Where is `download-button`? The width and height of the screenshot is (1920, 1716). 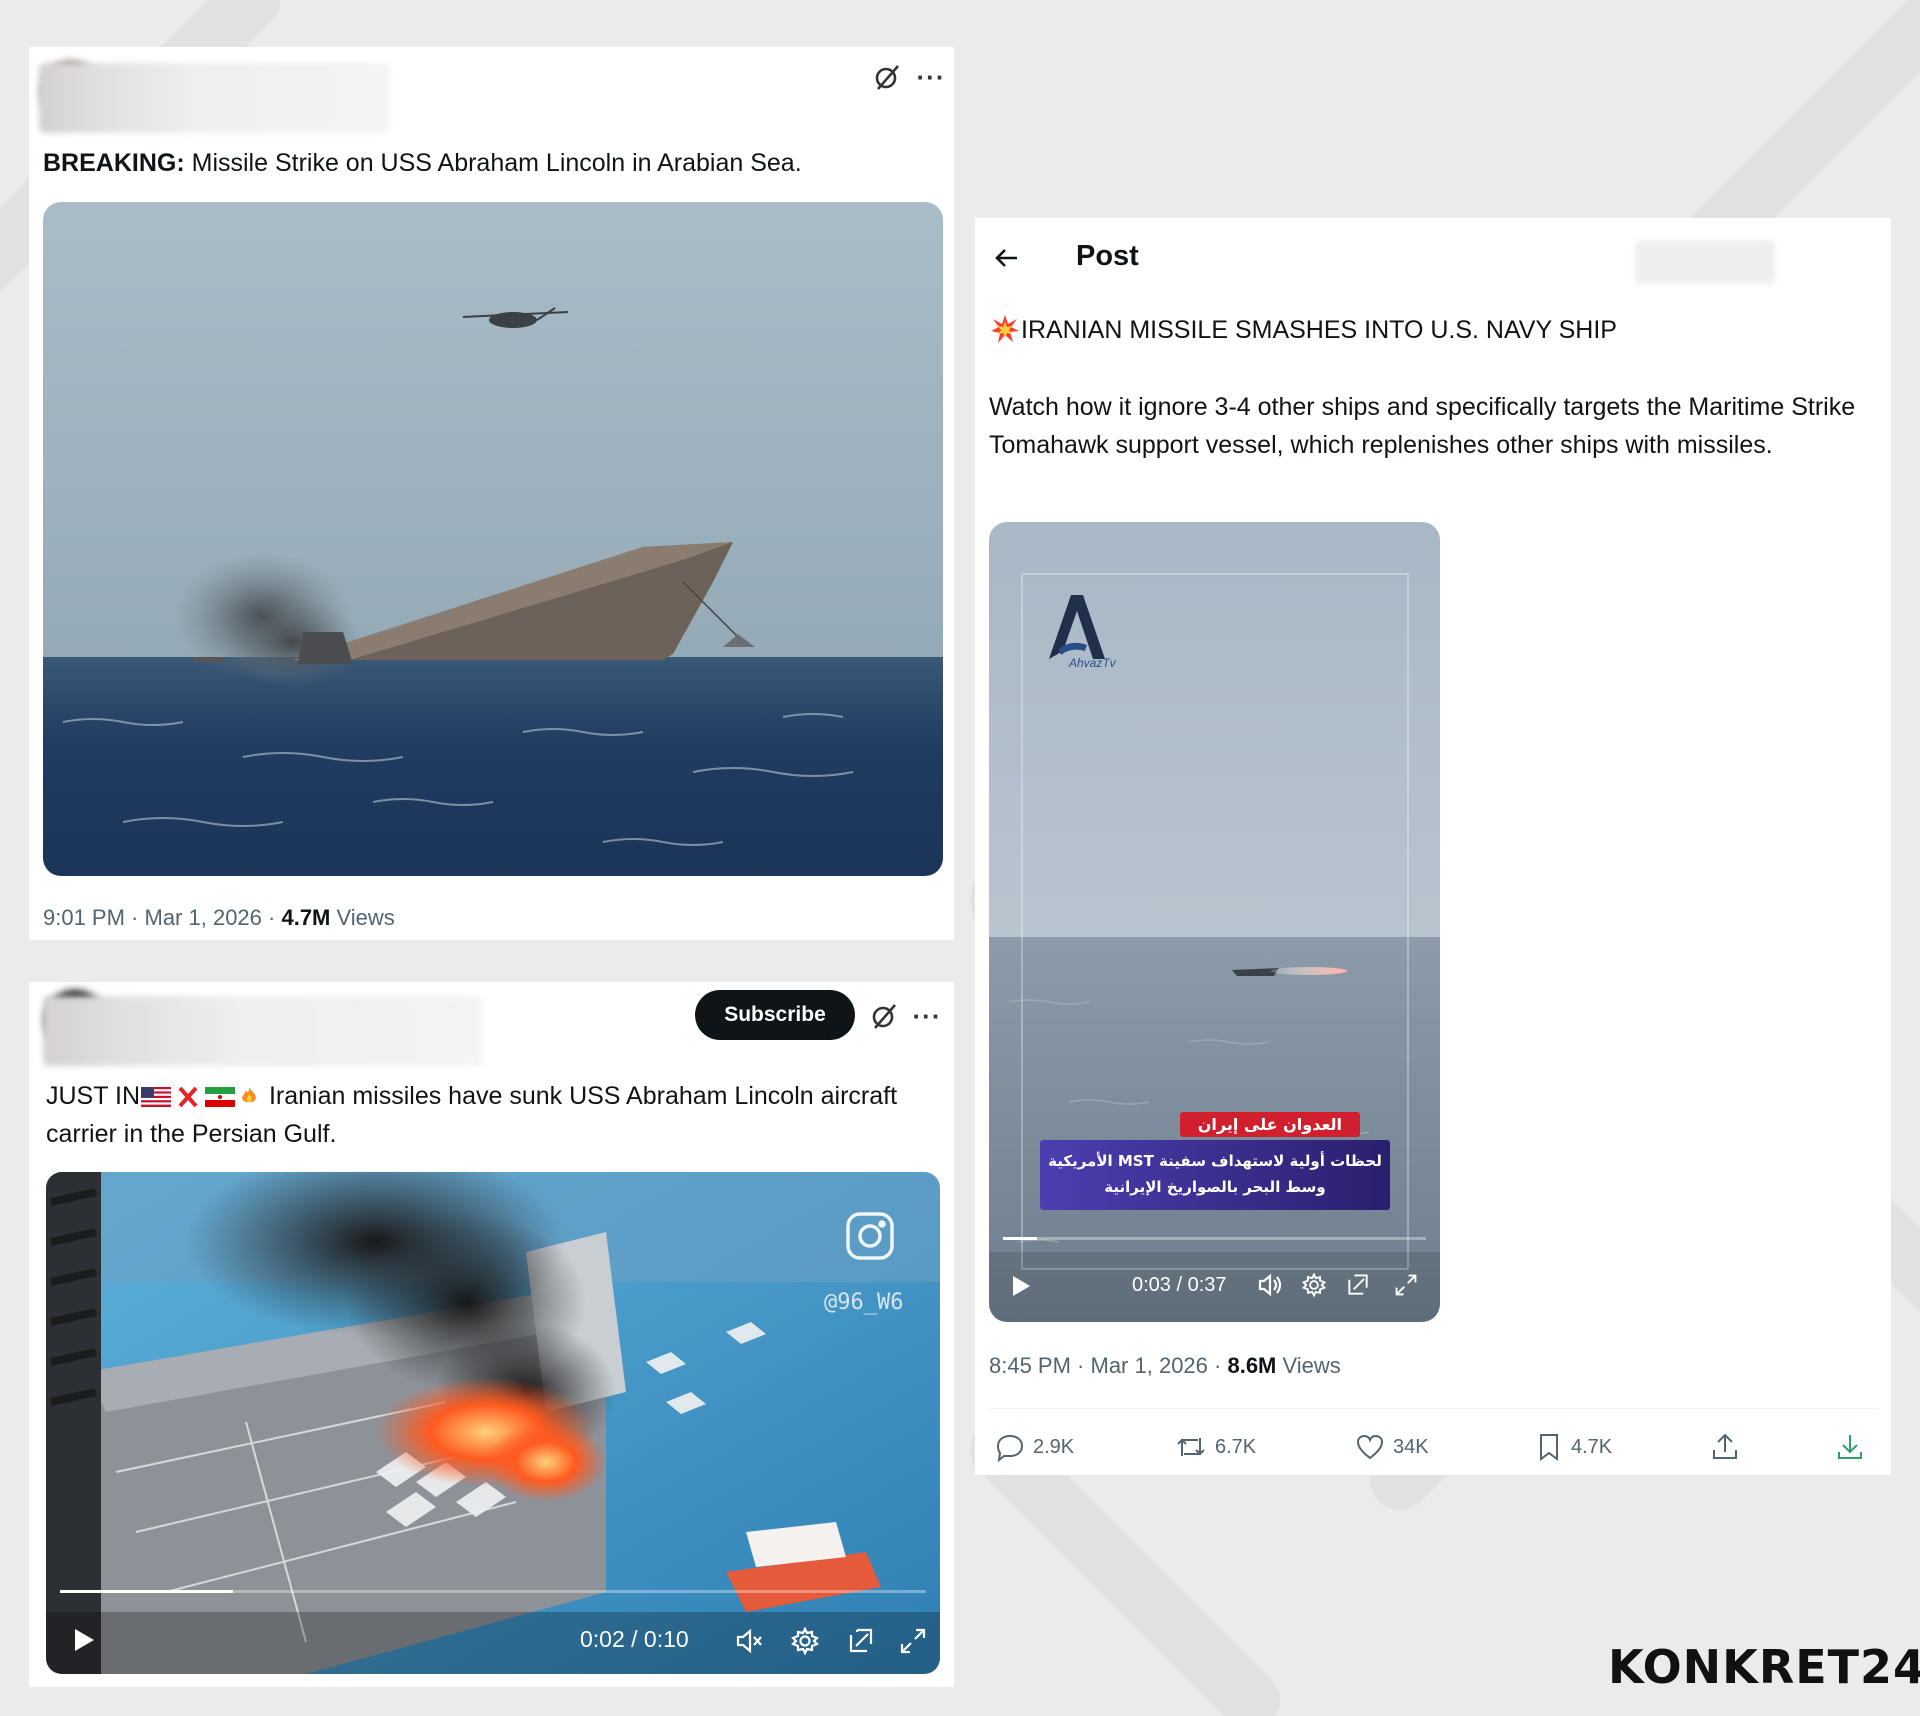 download-button is located at coordinates (1850, 1447).